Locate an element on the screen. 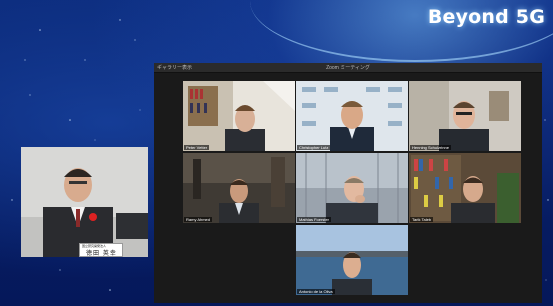  speaker-nameplate: 国立研究開発法人 徳田 英幸 is located at coordinates (101, 250).